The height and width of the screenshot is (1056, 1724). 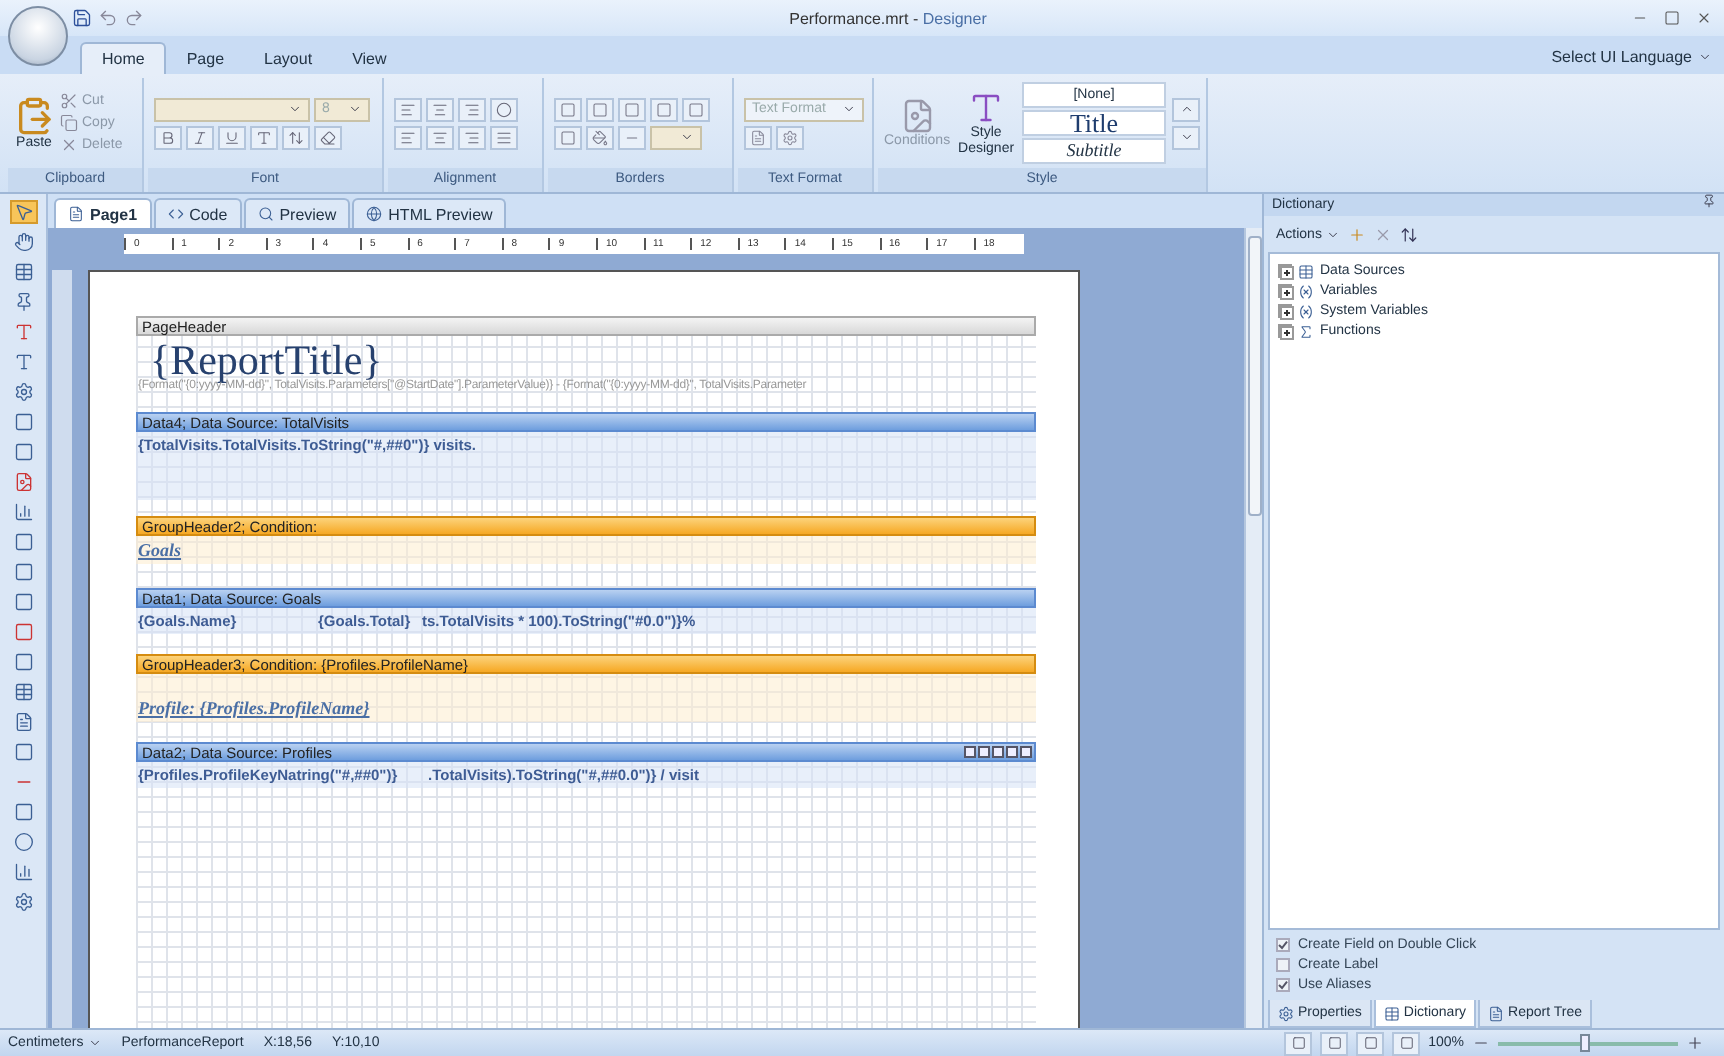 What do you see at coordinates (1709, 201) in the screenshot?
I see `pin-icon` at bounding box center [1709, 201].